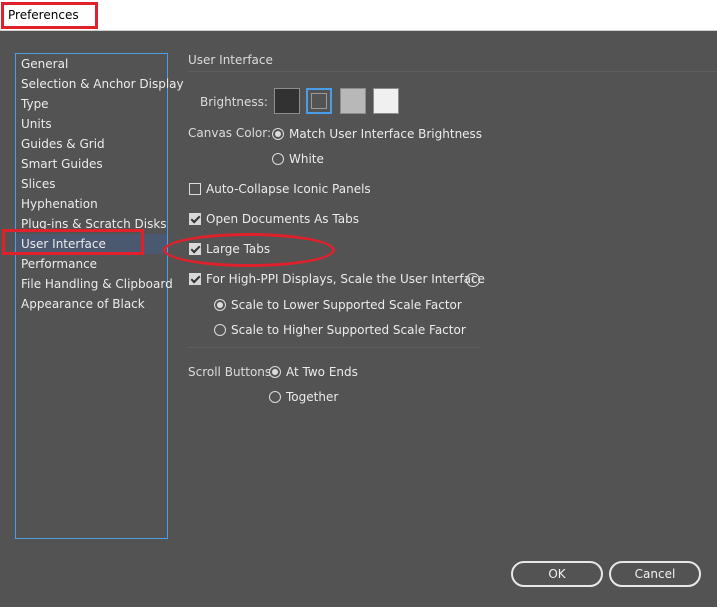 This screenshot has height=607, width=717. Describe the element at coordinates (306, 159) in the screenshot. I see `canvas-color-white-label: White` at that location.